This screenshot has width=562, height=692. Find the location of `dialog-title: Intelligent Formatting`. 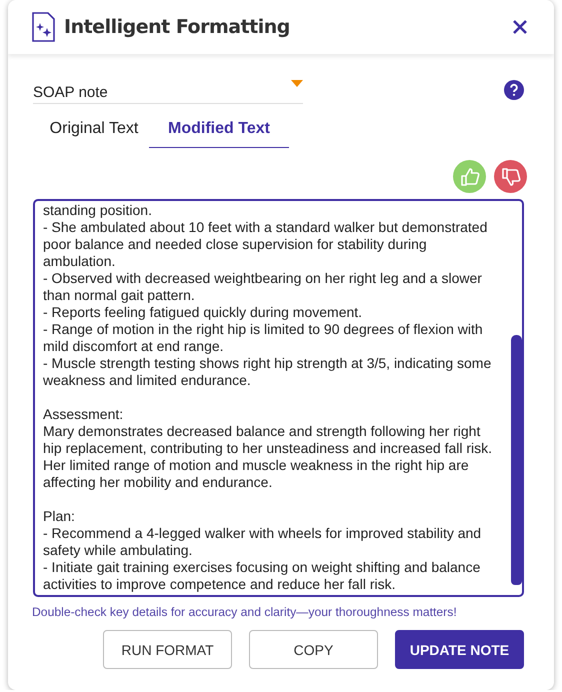

dialog-title: Intelligent Formatting is located at coordinates (177, 27).